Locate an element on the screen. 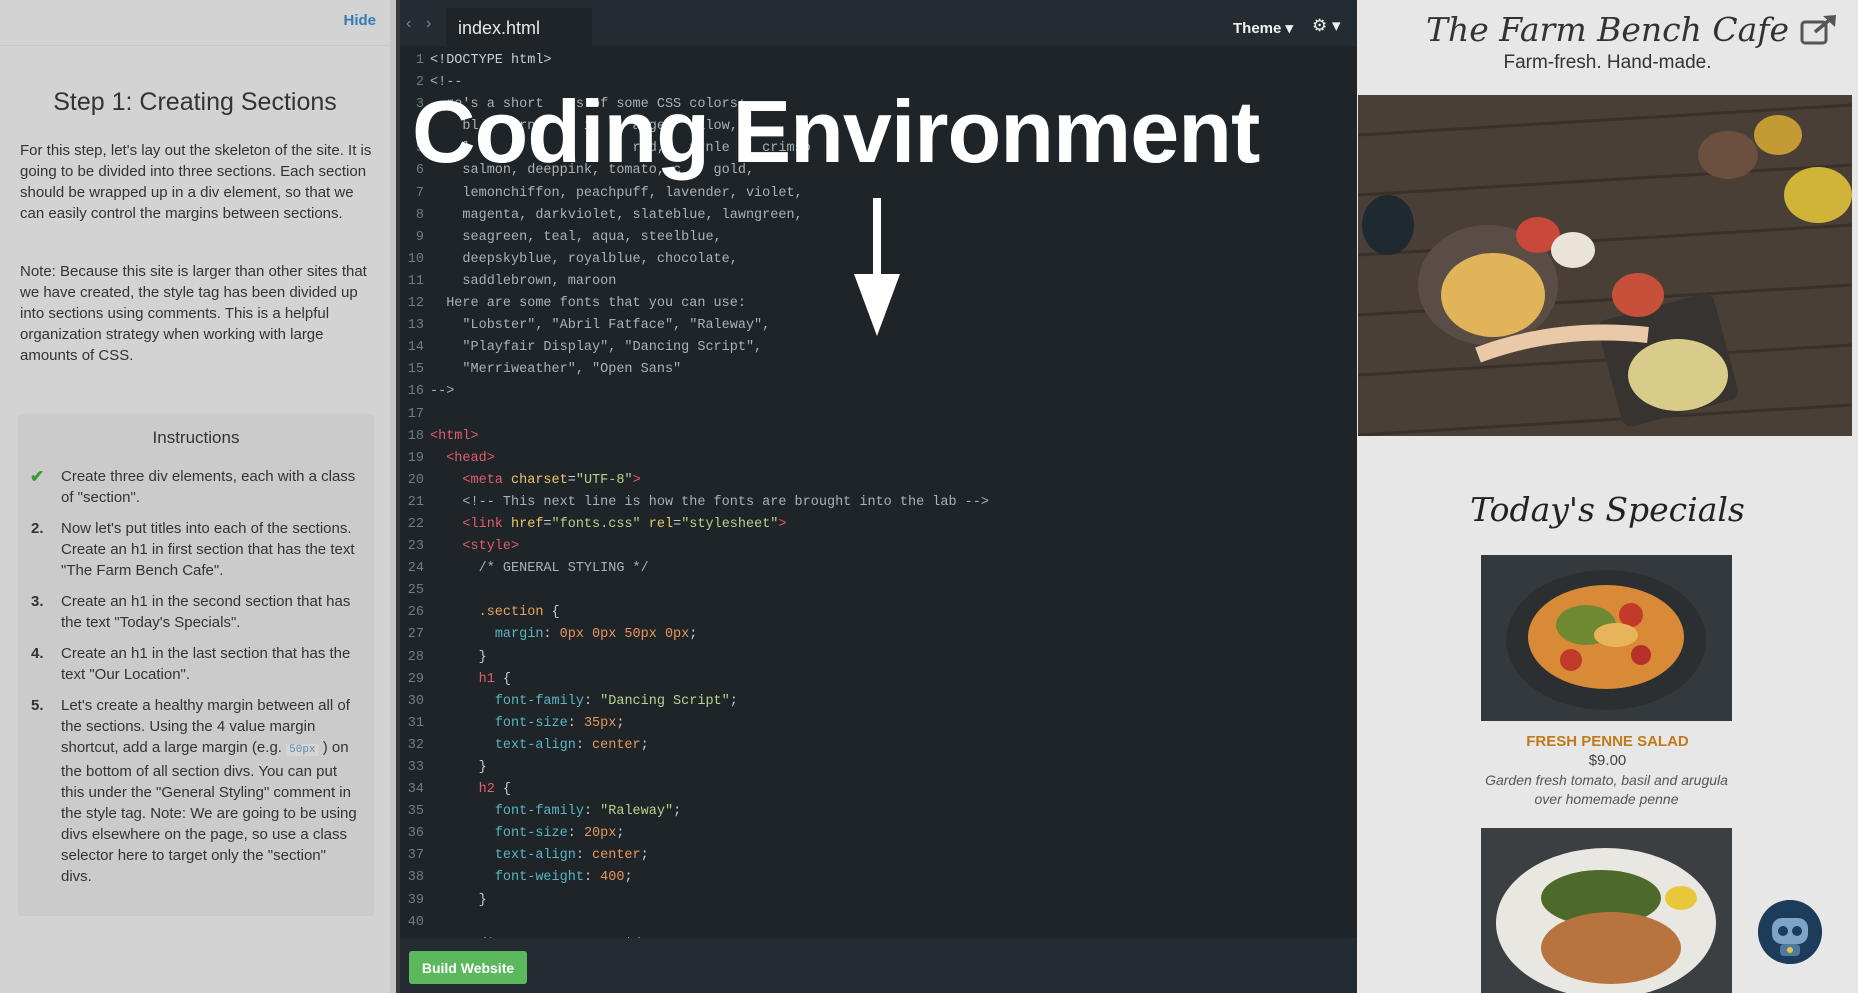 The height and width of the screenshot is (993, 1858). external-link-icon is located at coordinates (1819, 30).